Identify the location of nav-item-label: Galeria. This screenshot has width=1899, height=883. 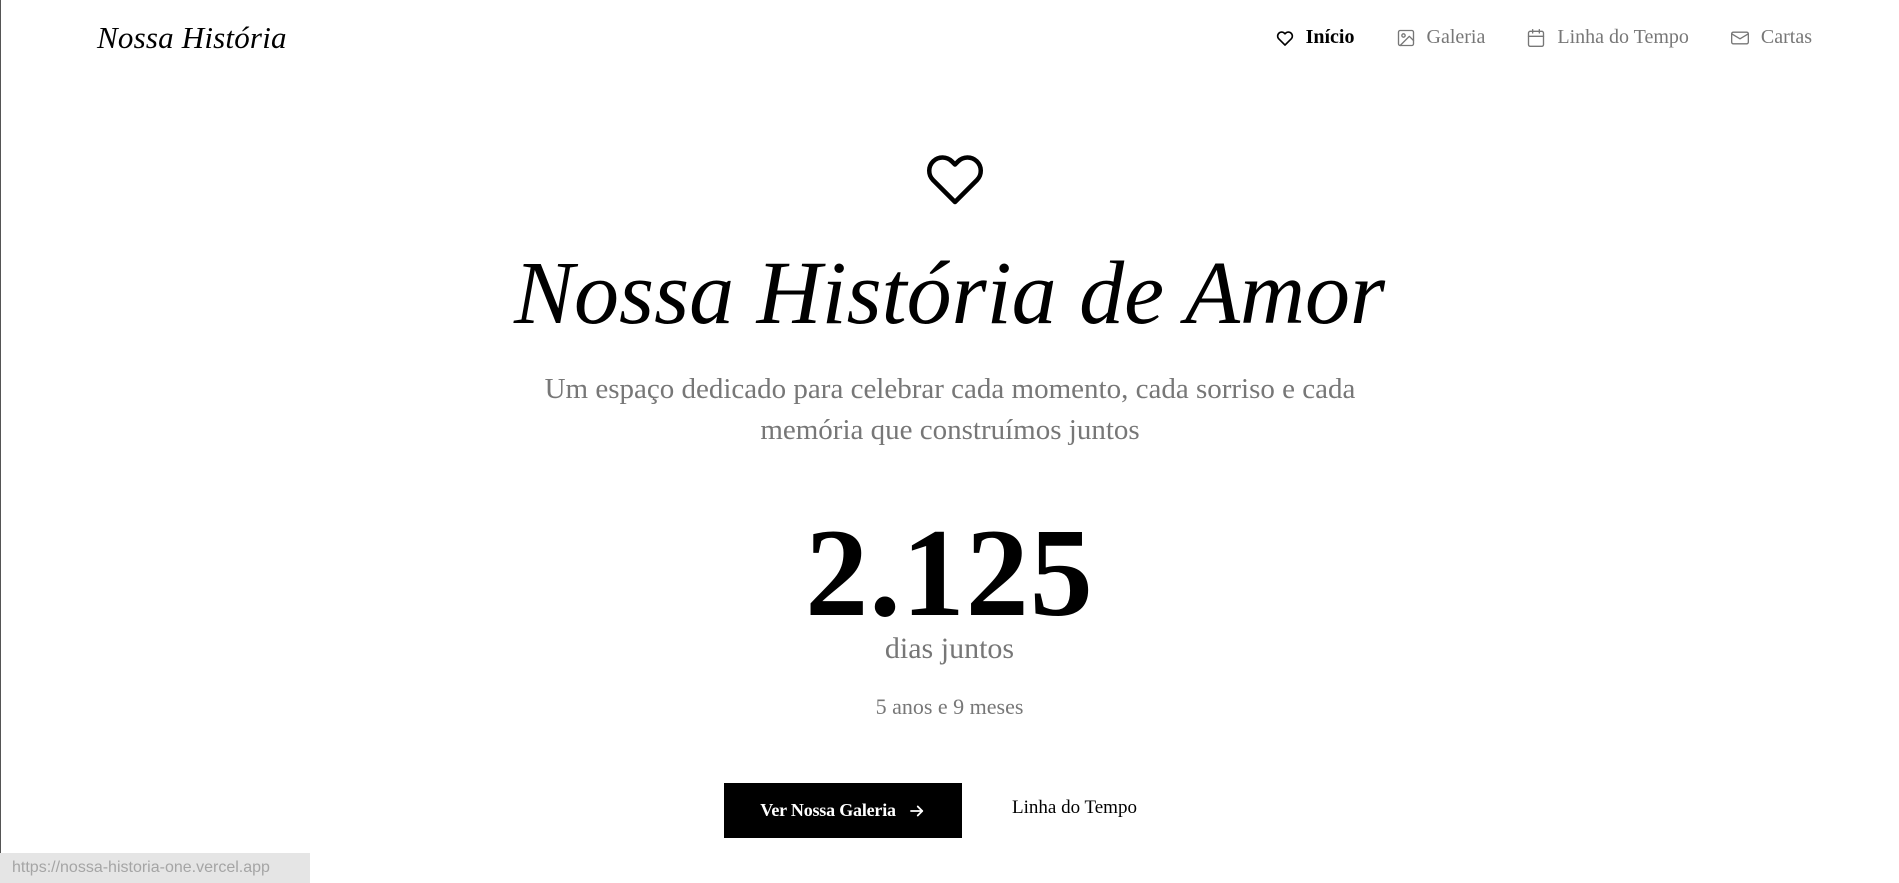
(1456, 37).